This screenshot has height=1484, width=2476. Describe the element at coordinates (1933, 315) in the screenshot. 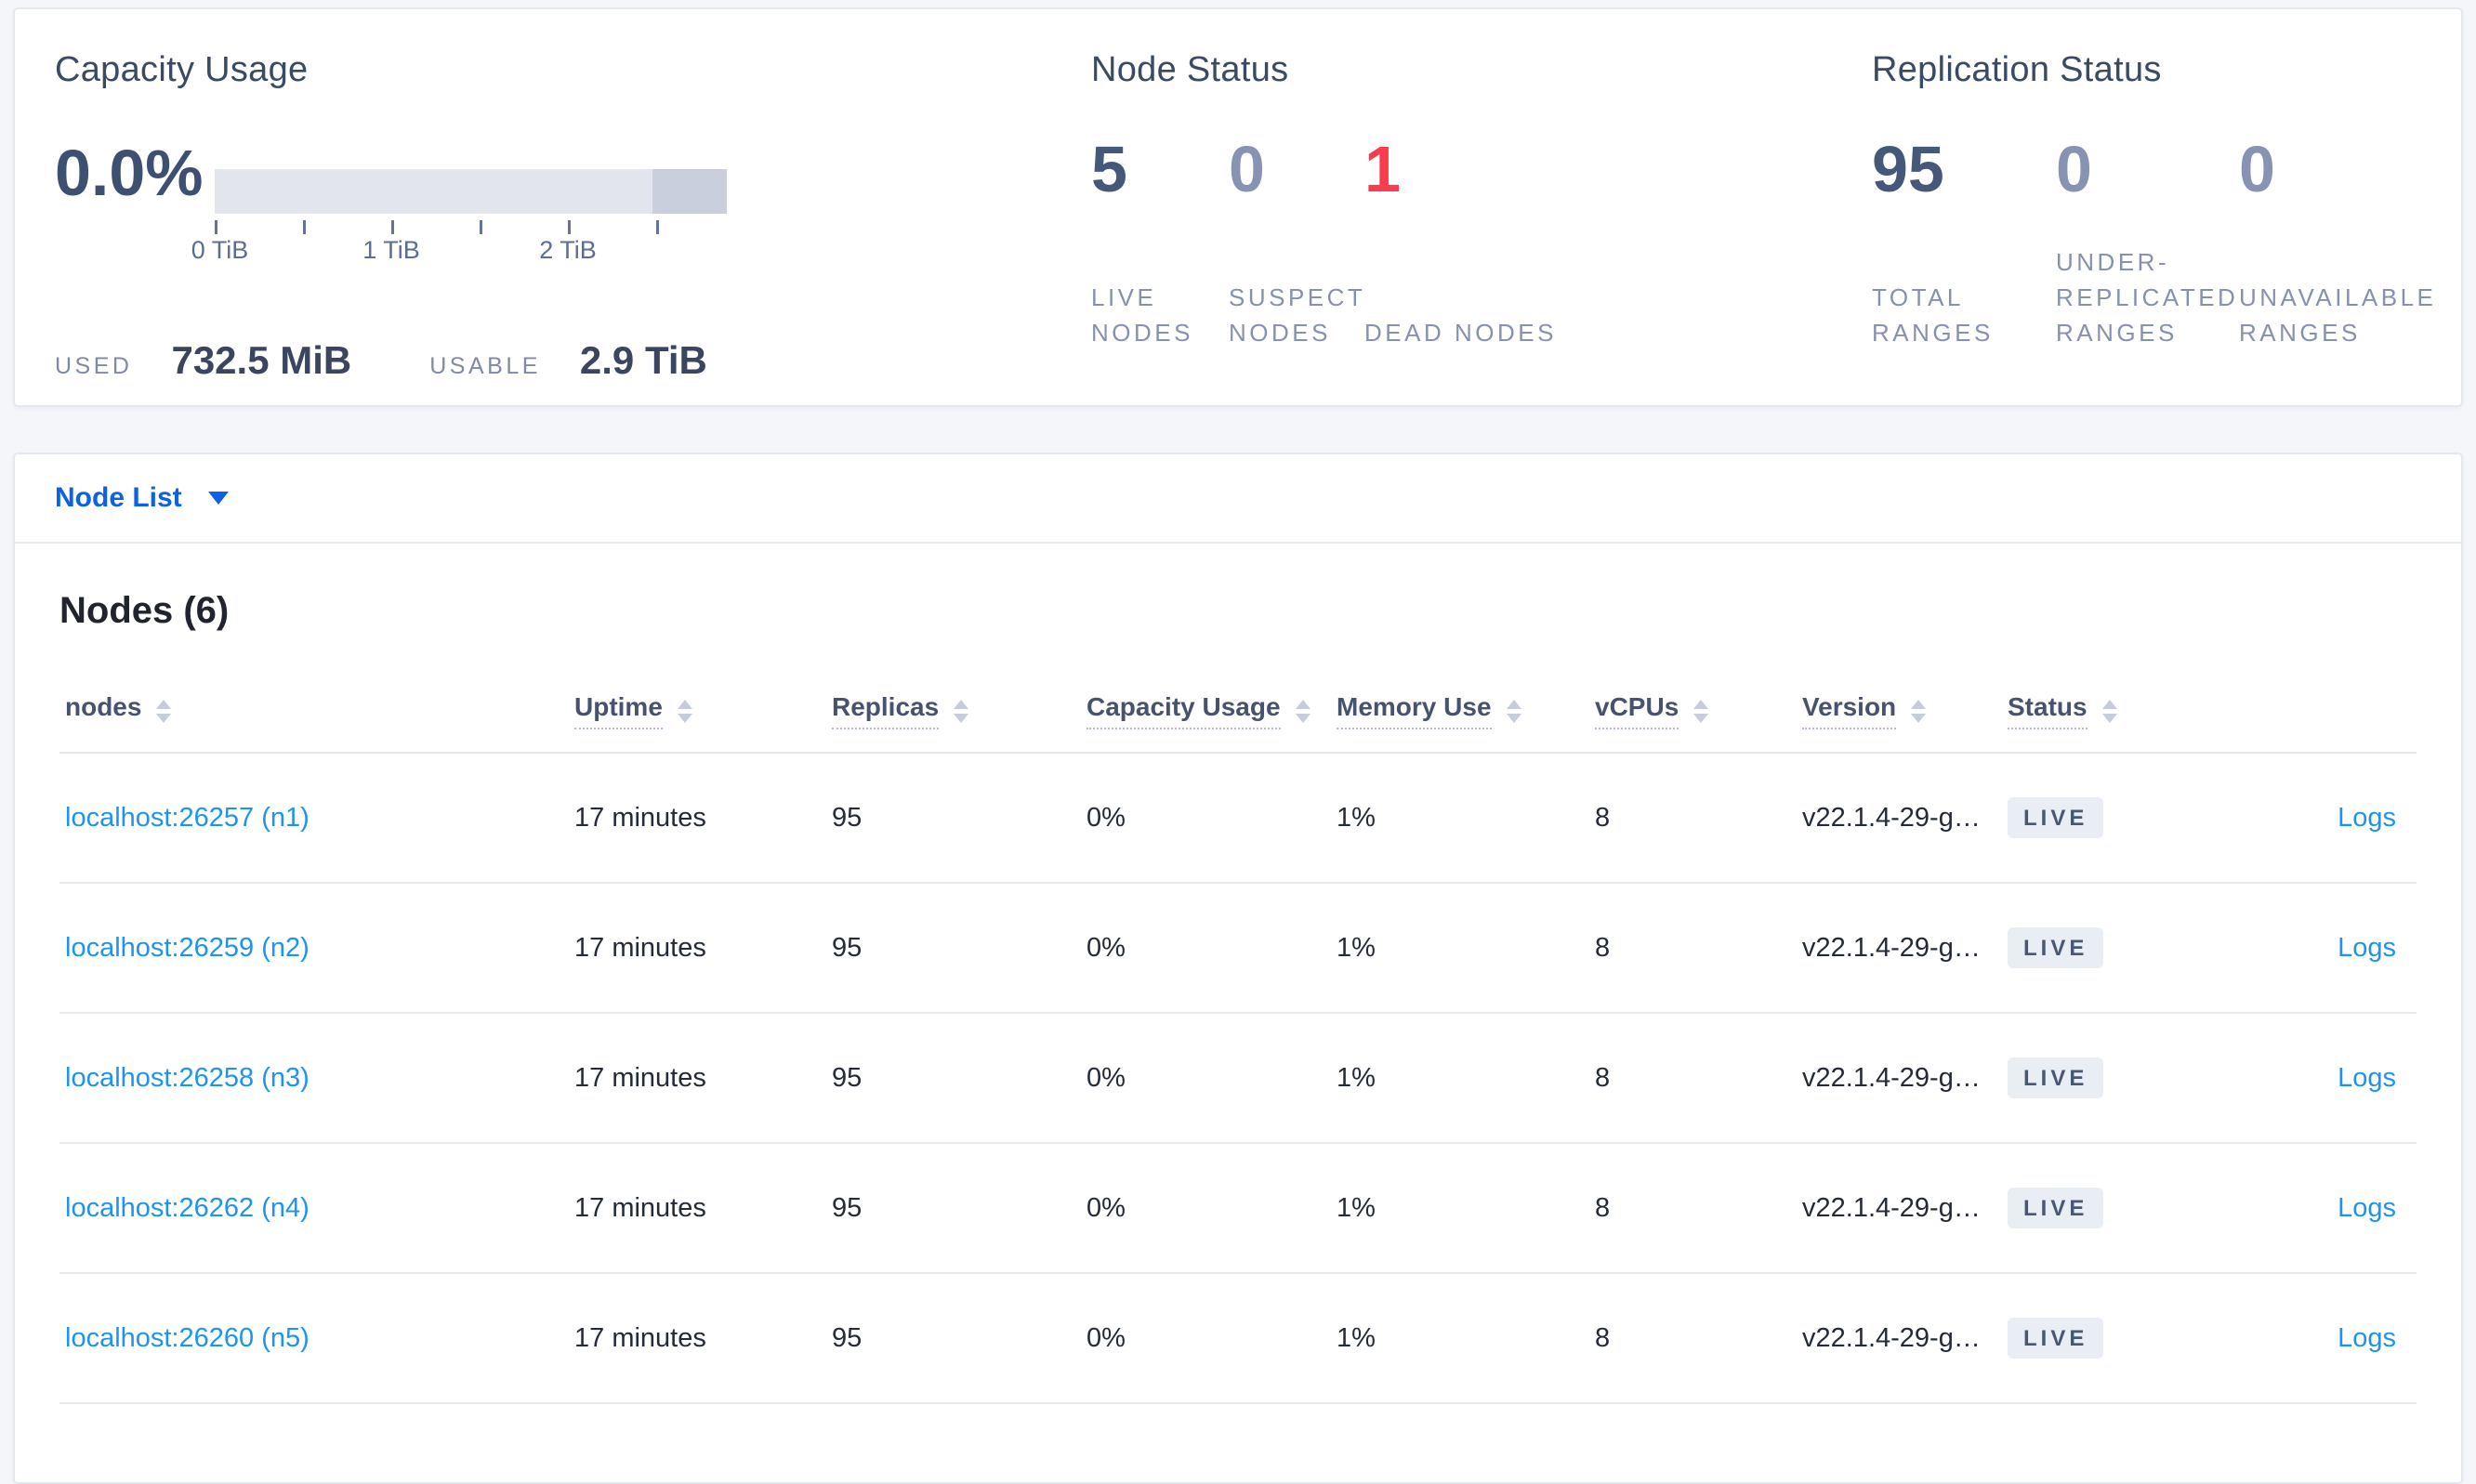

I see `total-ranges-label: TOTAL RANGES` at that location.